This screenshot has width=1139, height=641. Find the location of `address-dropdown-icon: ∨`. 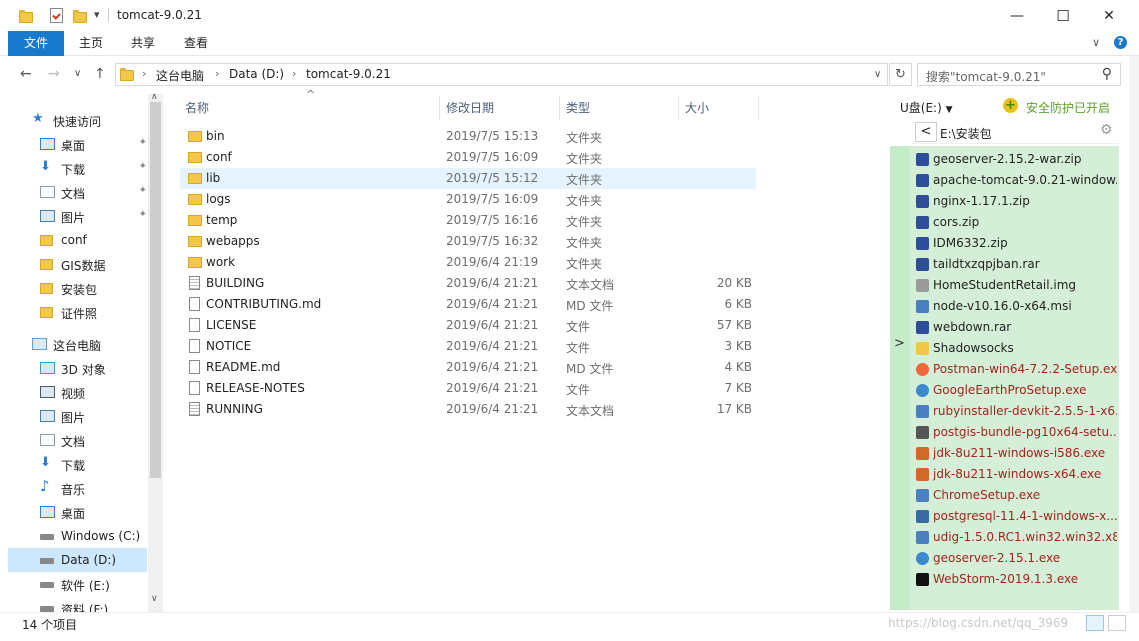

address-dropdown-icon: ∨ is located at coordinates (877, 74).